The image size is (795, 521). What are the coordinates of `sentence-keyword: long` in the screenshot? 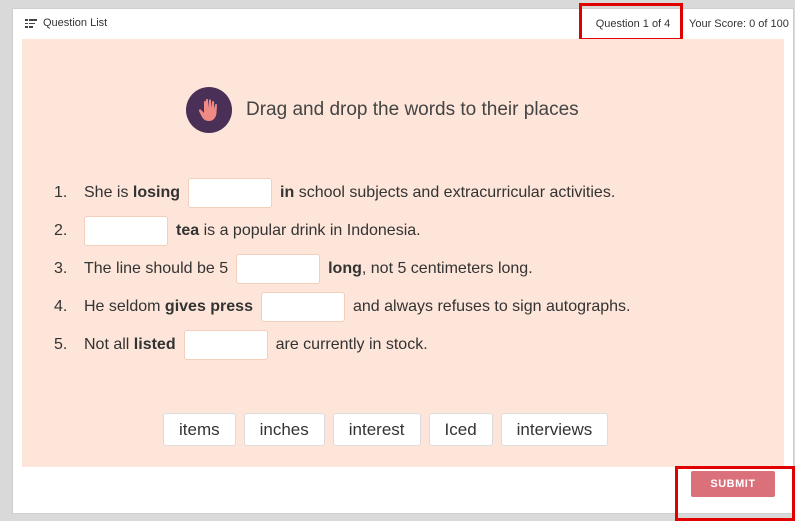 It's located at (345, 268).